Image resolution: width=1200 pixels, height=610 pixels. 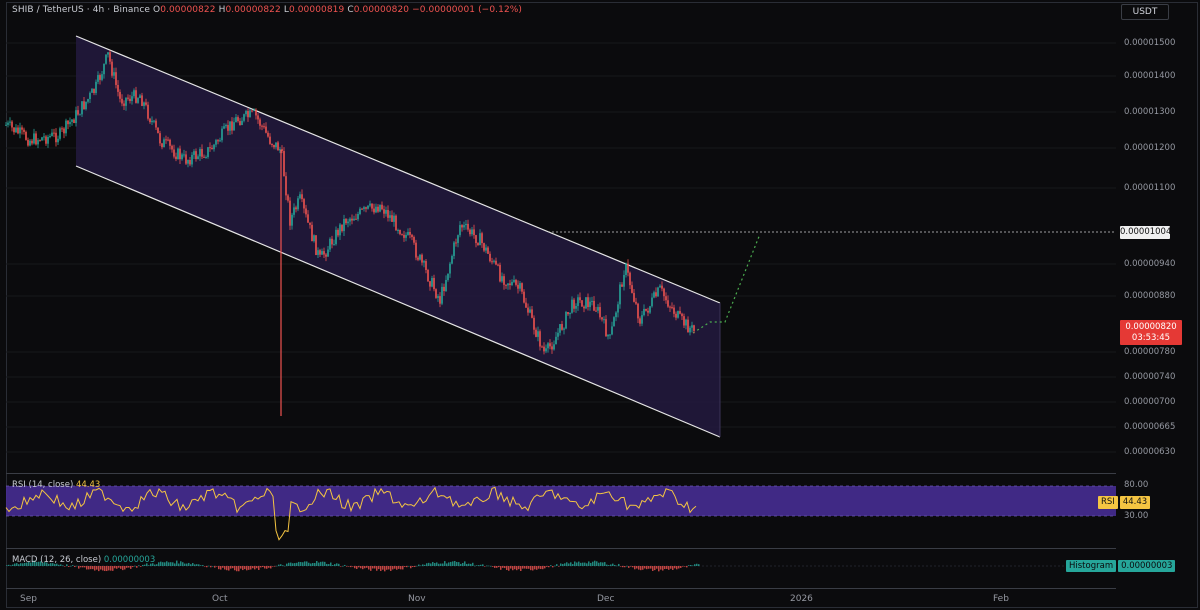 I want to click on currency-button: USDT, so click(x=1145, y=12).